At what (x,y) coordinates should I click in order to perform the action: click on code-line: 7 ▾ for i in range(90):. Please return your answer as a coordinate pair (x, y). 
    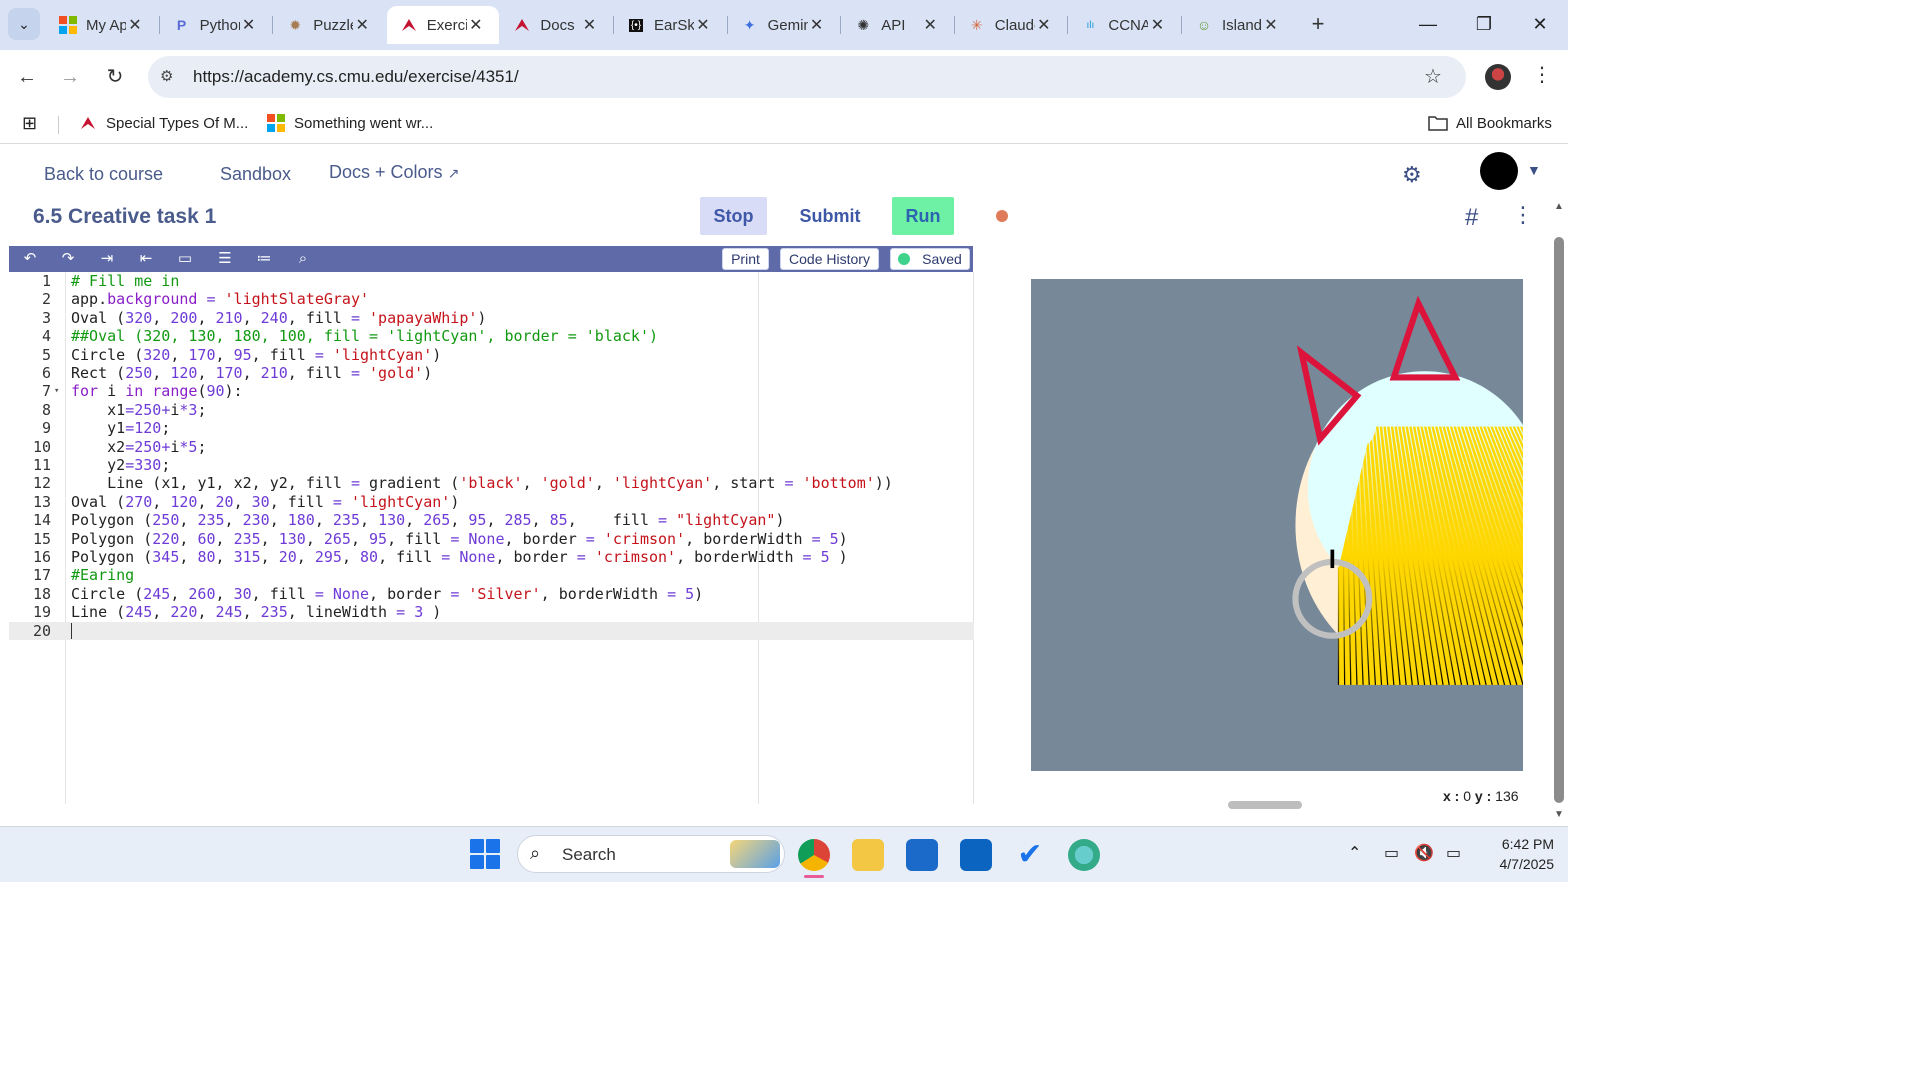
    Looking at the image, I should click on (491, 391).